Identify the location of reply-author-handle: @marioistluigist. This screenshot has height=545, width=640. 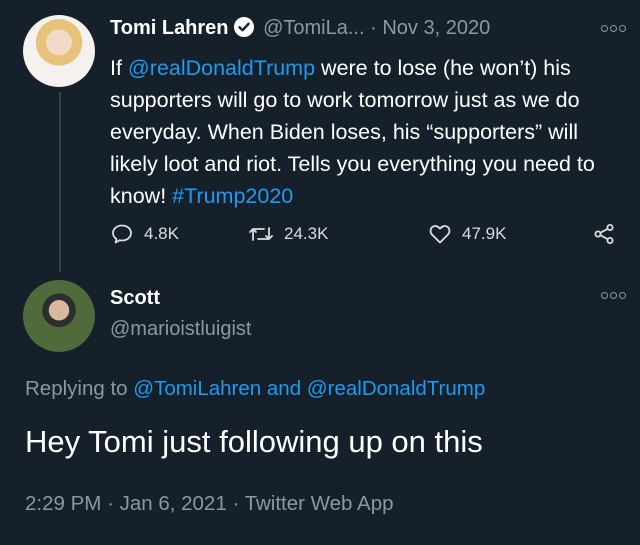
(180, 329).